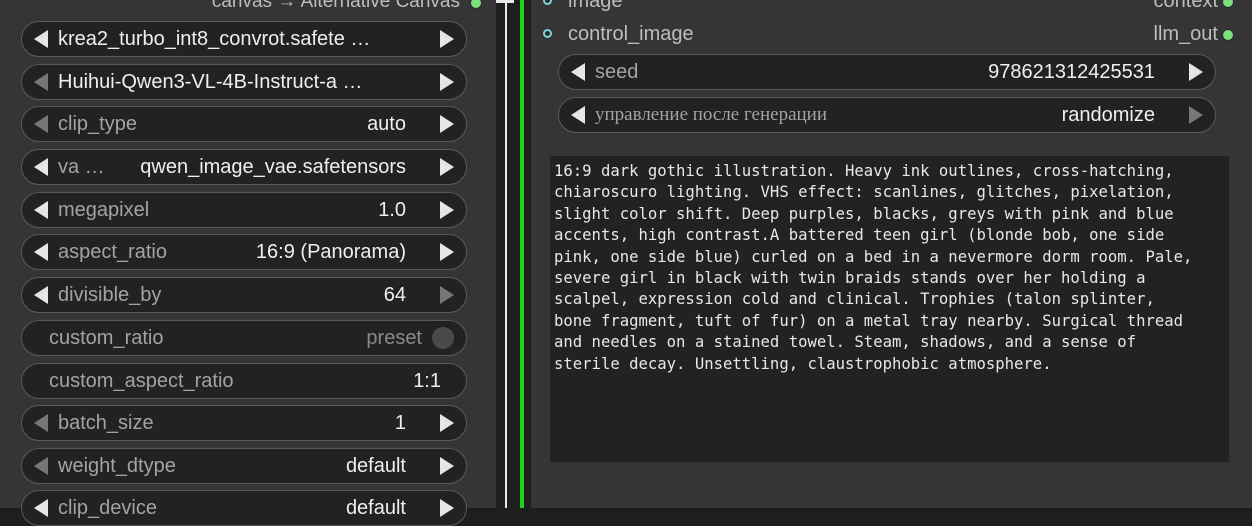  I want to click on weight-dtype-combo: weight_dtype default, so click(244, 466).